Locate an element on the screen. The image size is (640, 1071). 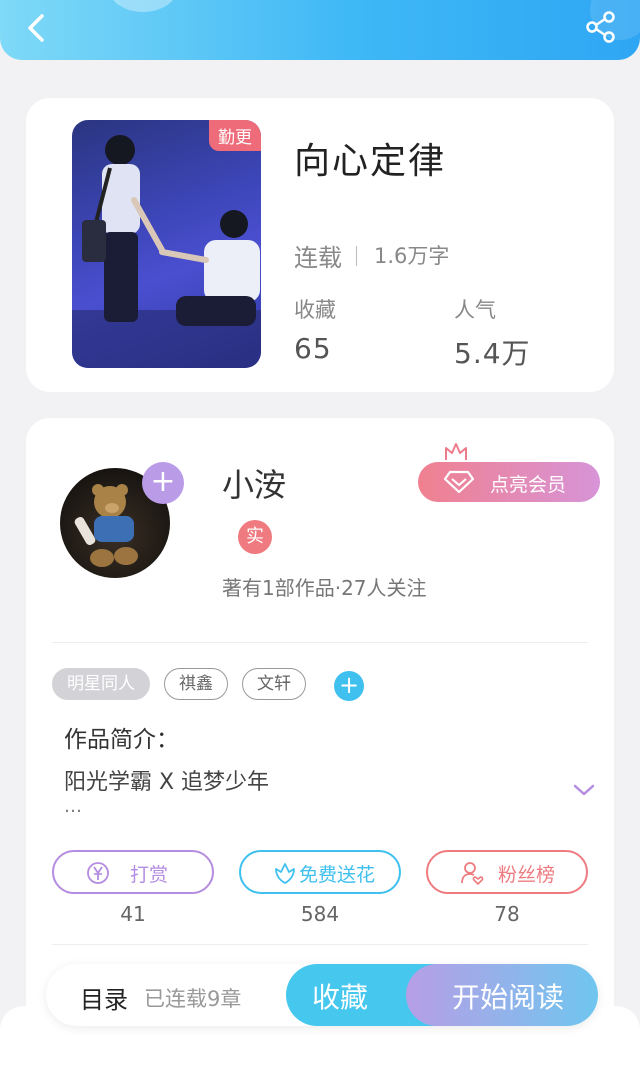
fan-rank-icon is located at coordinates (472, 873).